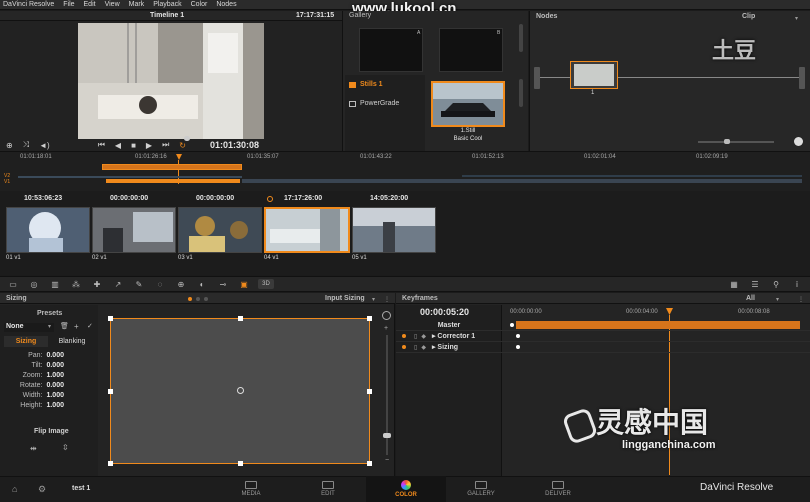 The height and width of the screenshot is (502, 810). I want to click on menu-view: View, so click(112, 4).